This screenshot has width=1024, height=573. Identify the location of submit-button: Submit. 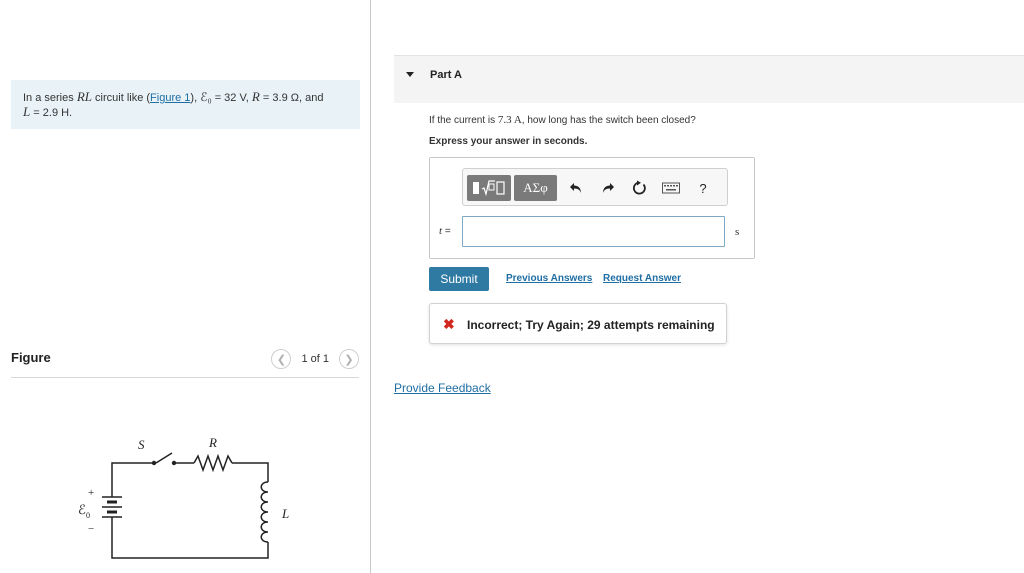
(459, 279).